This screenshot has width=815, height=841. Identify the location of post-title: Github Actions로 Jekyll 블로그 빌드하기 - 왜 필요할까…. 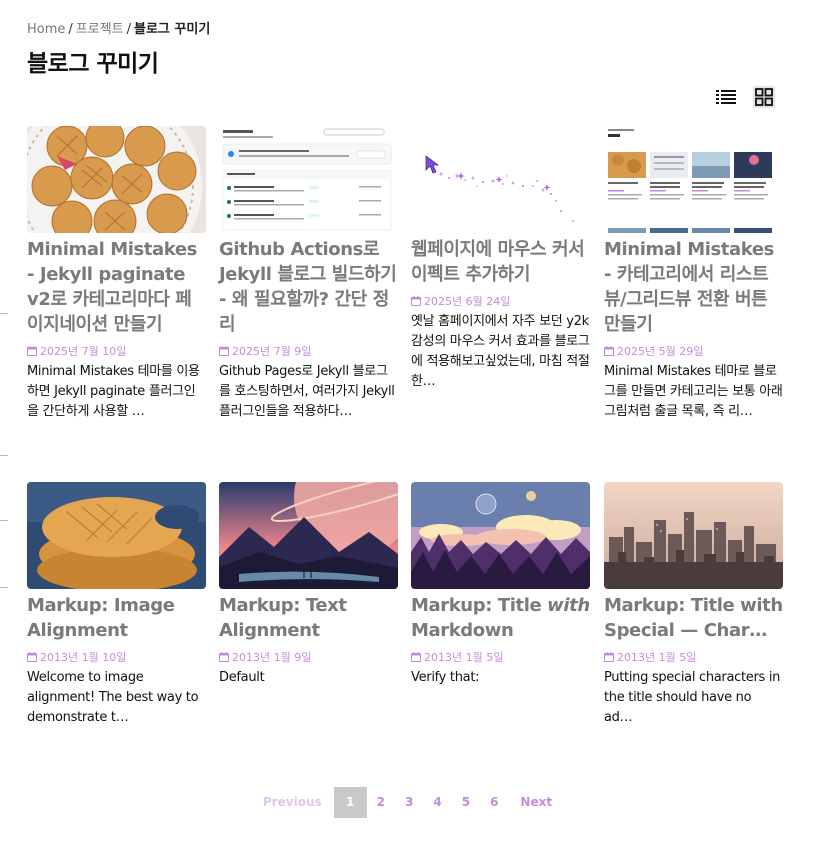
(308, 287).